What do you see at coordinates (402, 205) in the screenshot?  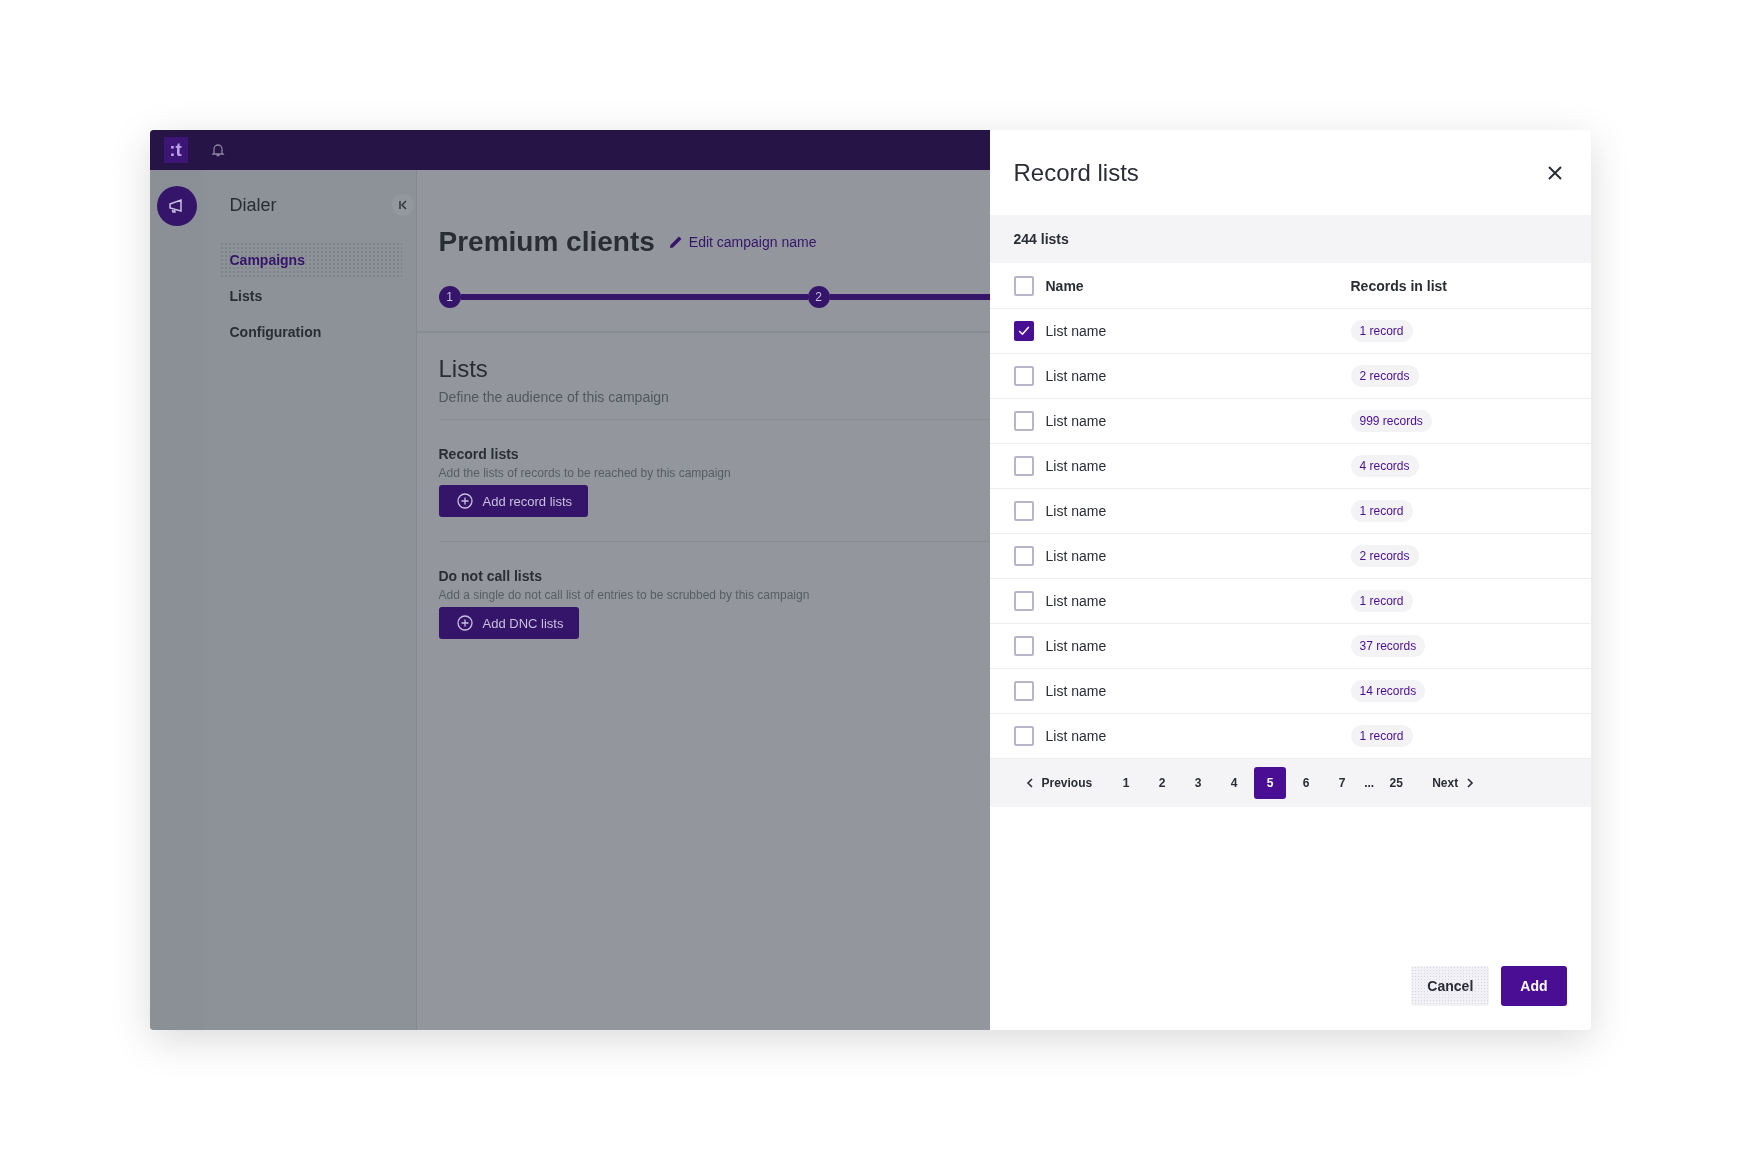 I see `collapse-icon` at bounding box center [402, 205].